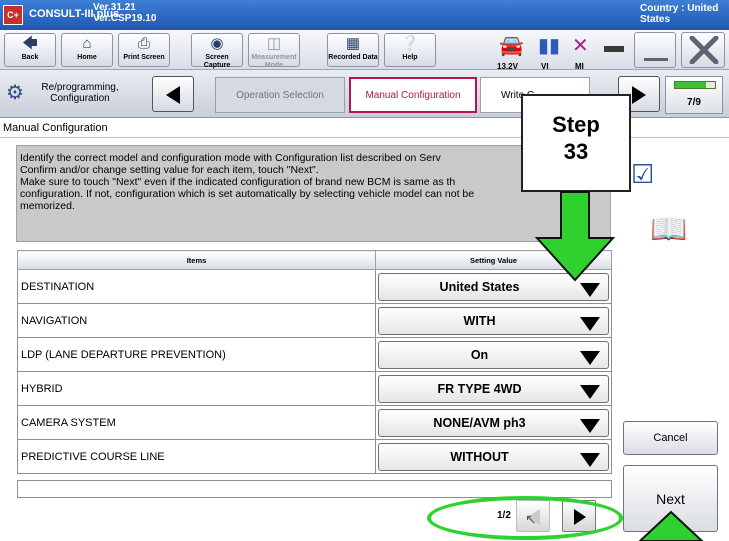 The height and width of the screenshot is (541, 729). I want to click on checklist-document-icon: ☑, so click(643, 174).